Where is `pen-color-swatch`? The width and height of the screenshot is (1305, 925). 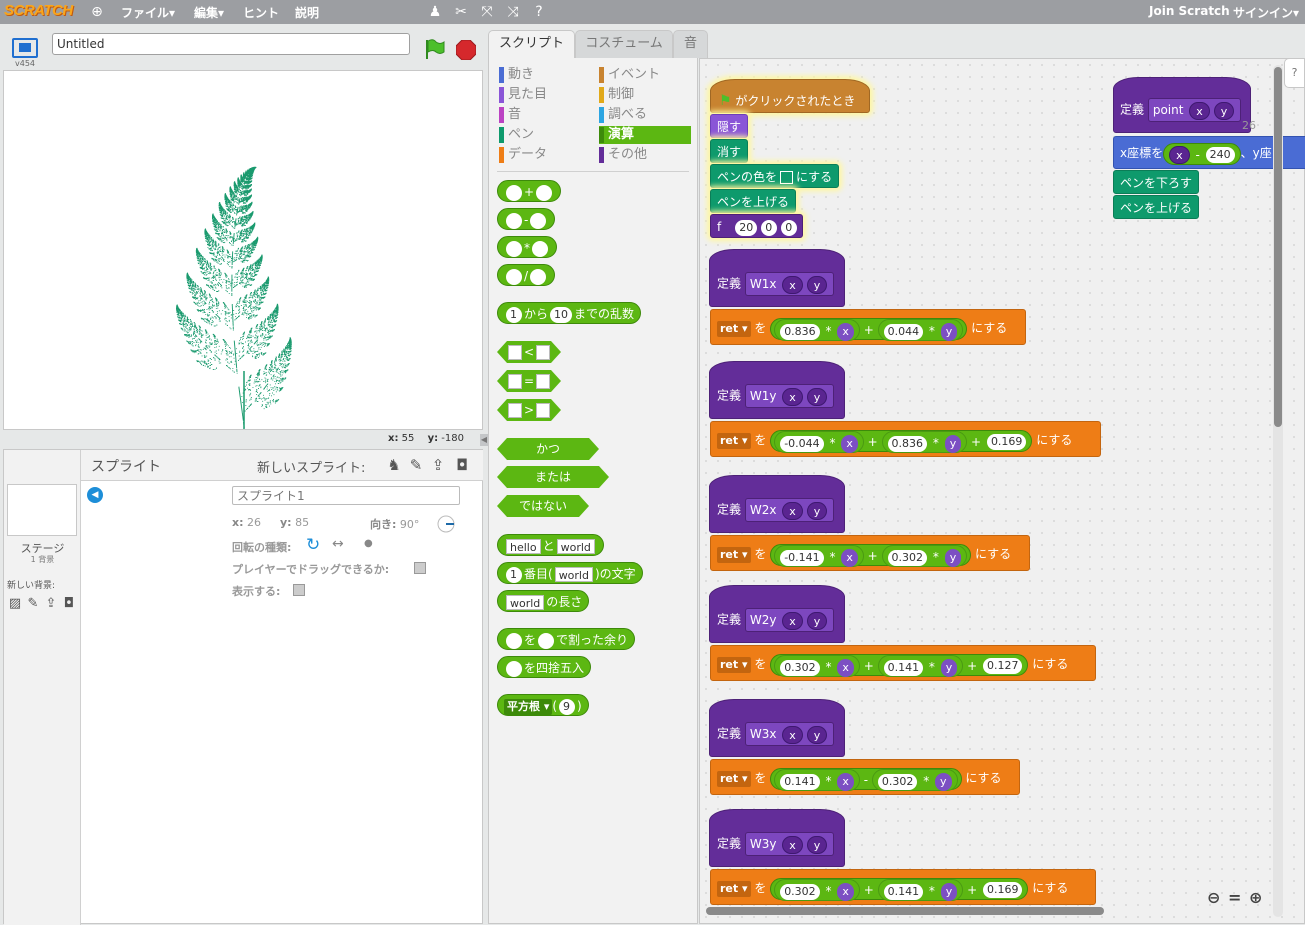
pen-color-swatch is located at coordinates (787, 177).